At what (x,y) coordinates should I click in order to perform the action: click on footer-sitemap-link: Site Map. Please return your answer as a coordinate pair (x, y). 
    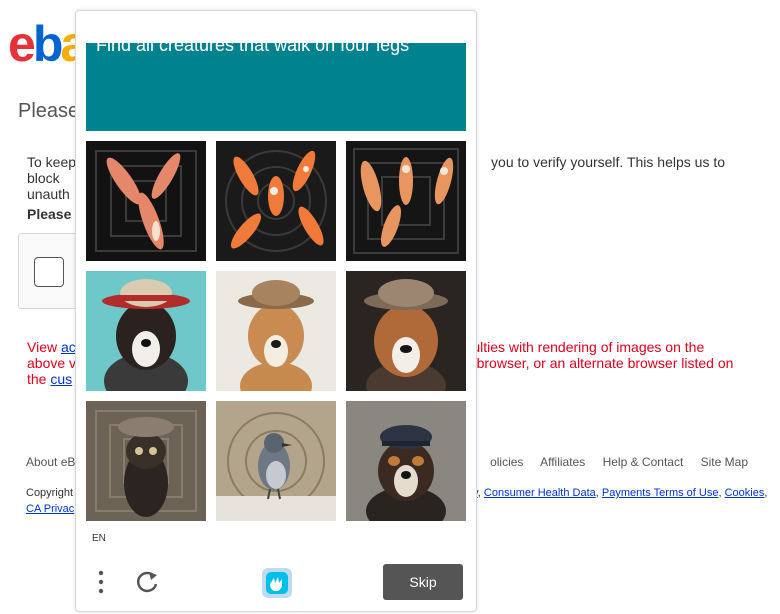
    Looking at the image, I should click on (724, 462).